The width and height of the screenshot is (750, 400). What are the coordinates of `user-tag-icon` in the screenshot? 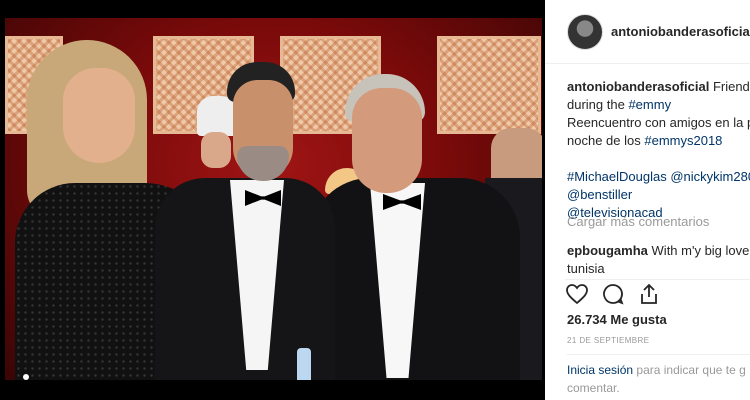 It's located at (26, 377).